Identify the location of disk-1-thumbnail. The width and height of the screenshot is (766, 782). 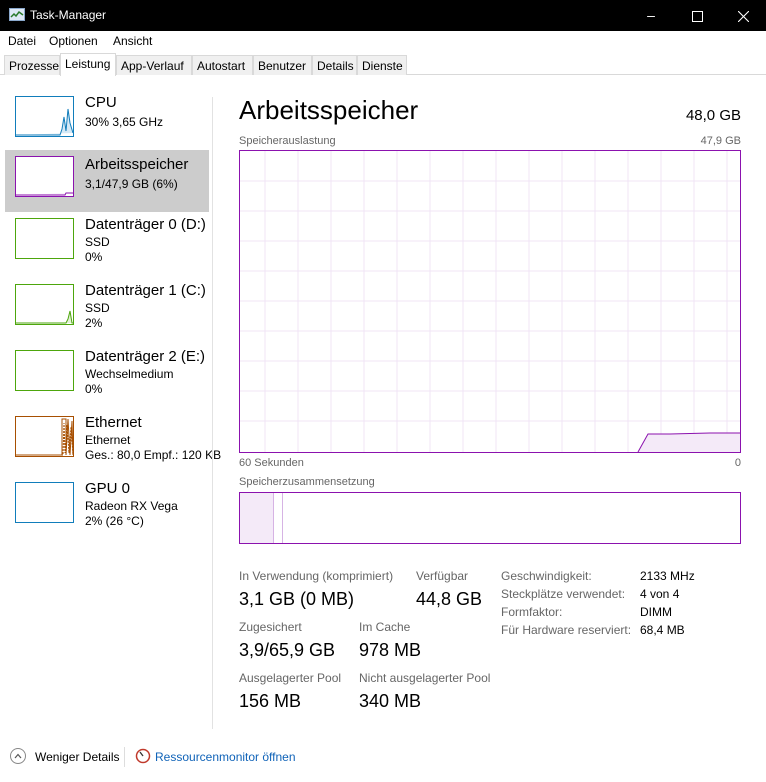
(44, 304).